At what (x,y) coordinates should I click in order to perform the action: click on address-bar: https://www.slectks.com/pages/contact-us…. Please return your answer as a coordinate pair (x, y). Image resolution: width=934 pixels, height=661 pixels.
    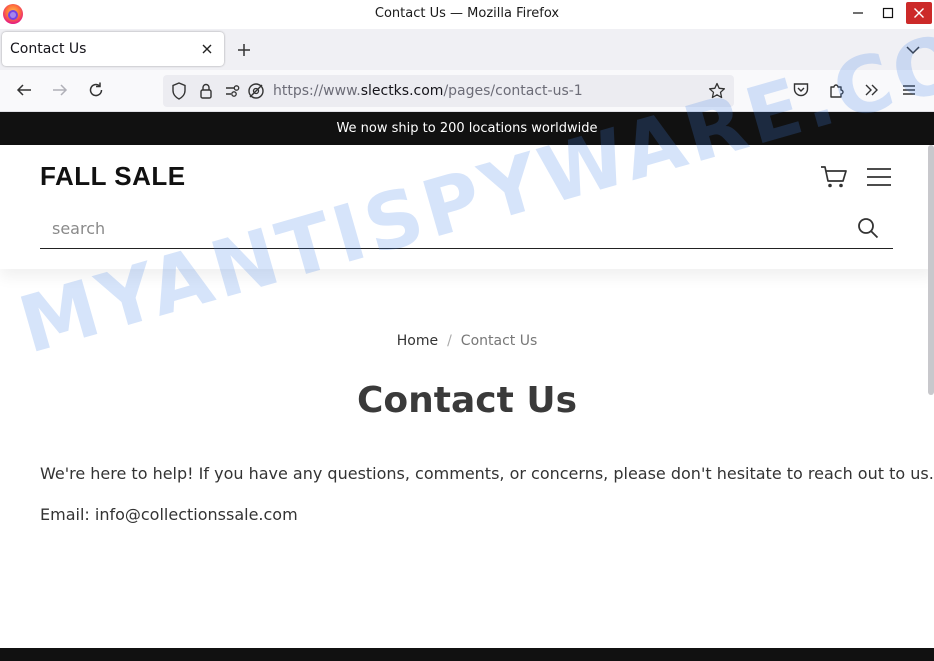
    Looking at the image, I should click on (448, 91).